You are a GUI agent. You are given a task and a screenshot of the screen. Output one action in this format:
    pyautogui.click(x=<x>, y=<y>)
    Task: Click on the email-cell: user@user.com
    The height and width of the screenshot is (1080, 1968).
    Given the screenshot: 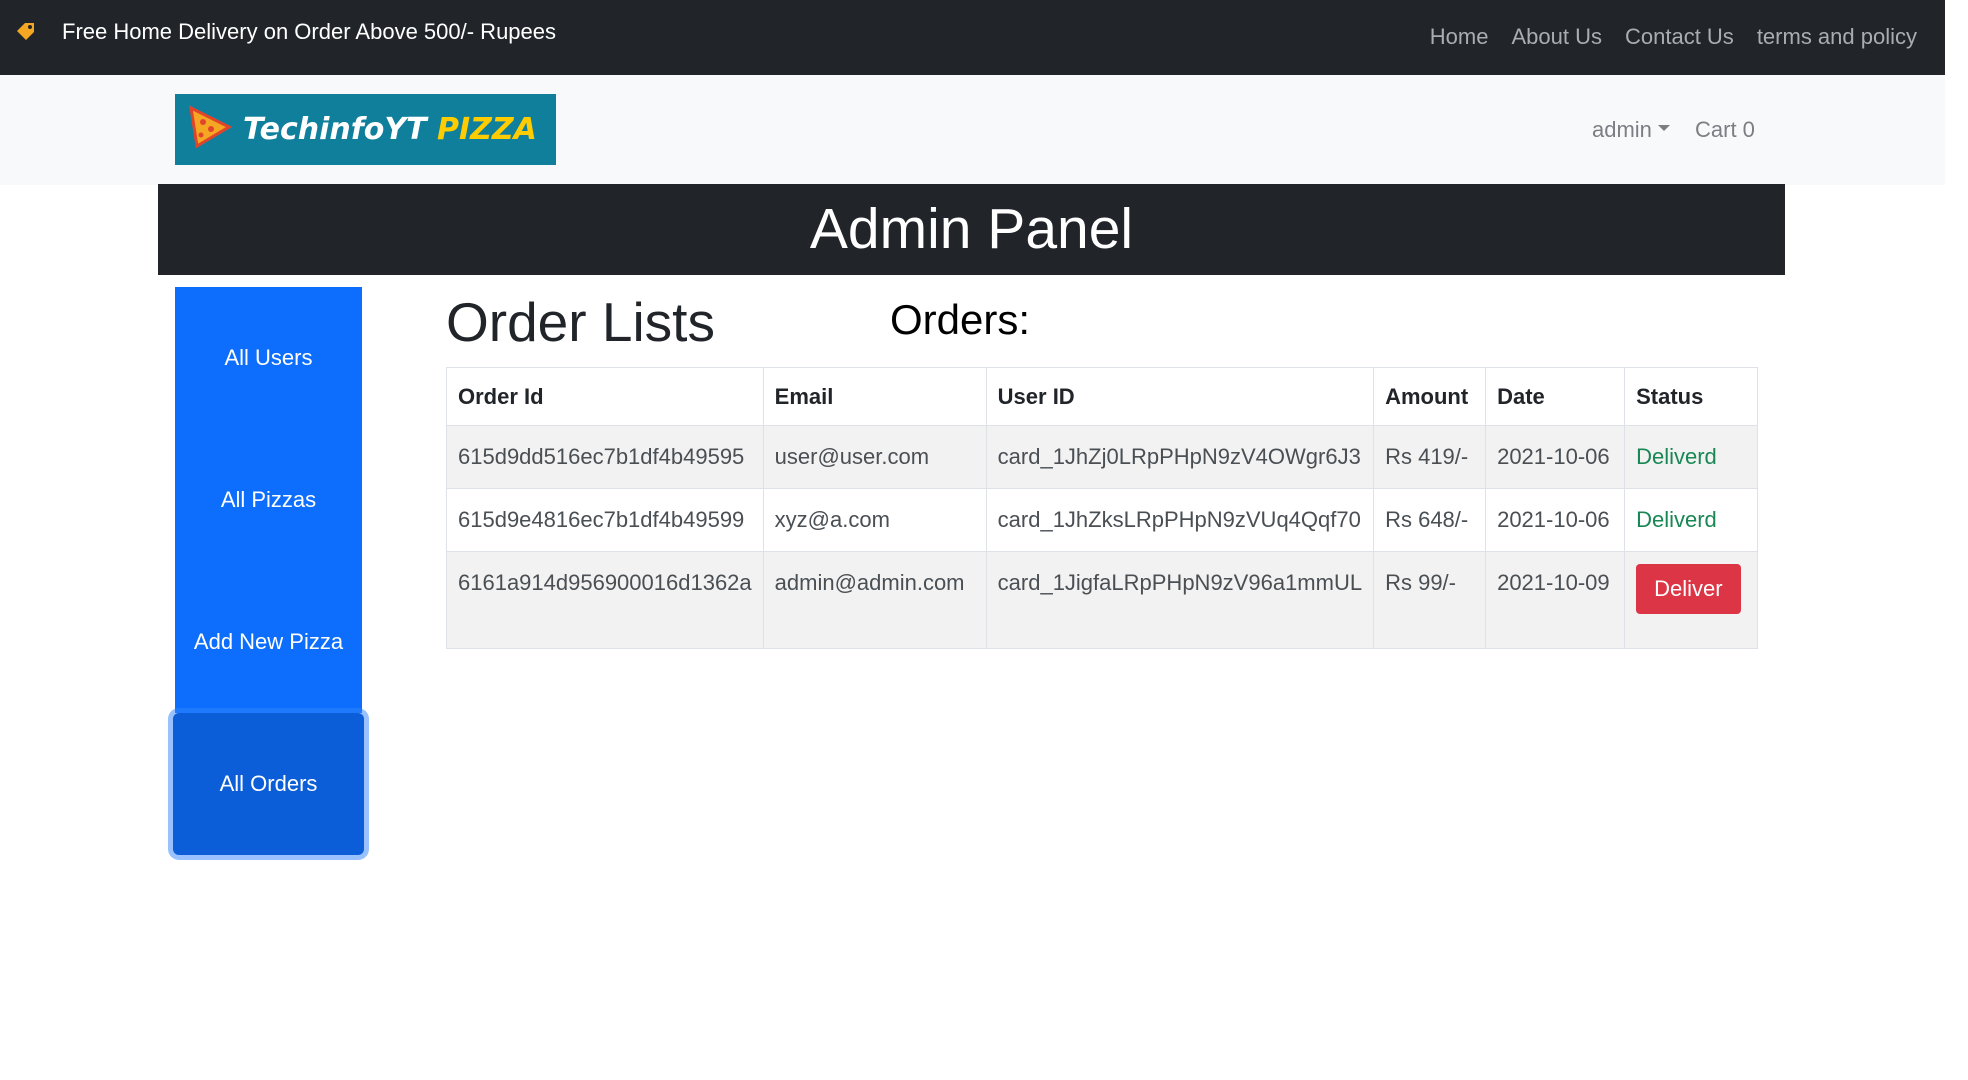 What is the action you would take?
    pyautogui.click(x=874, y=457)
    